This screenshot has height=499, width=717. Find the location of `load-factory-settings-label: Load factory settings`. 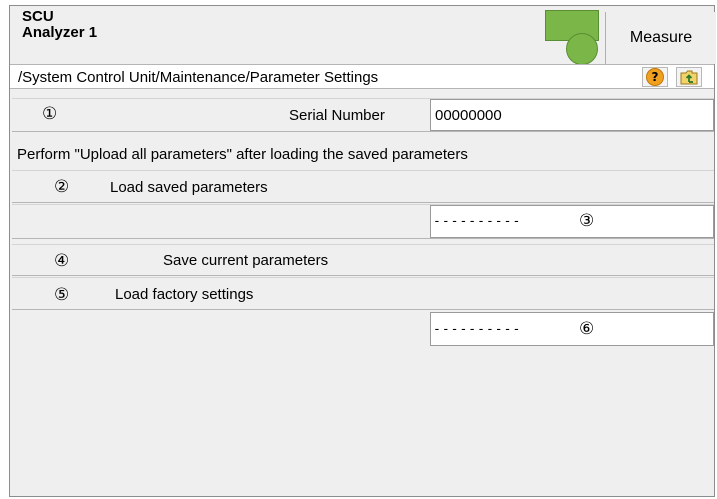

load-factory-settings-label: Load factory settings is located at coordinates (184, 294).